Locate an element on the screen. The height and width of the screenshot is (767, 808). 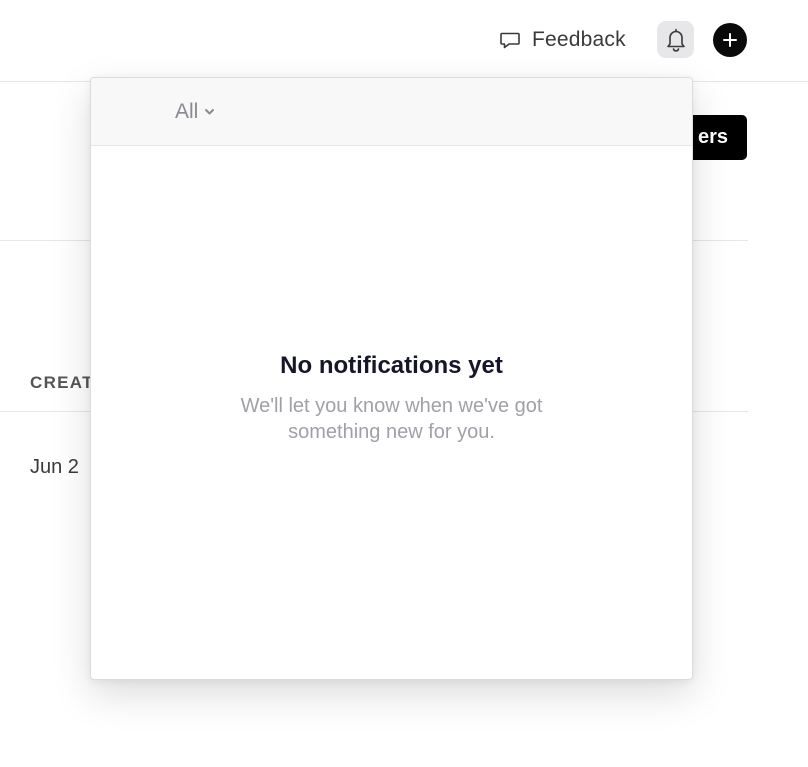
feedback-button: Feedback is located at coordinates (562, 40).